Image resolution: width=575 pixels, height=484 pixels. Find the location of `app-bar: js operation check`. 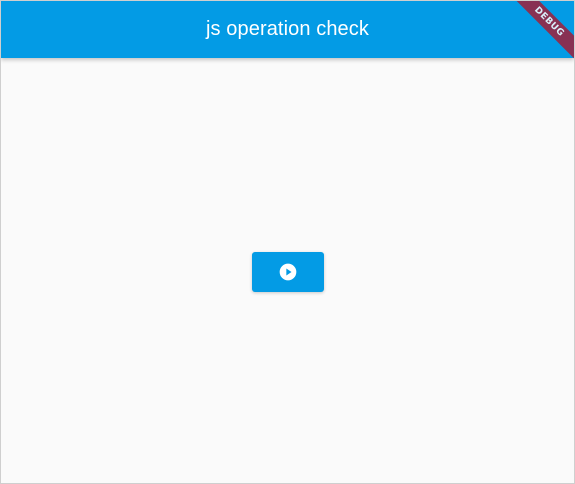

app-bar: js operation check is located at coordinates (287, 29).